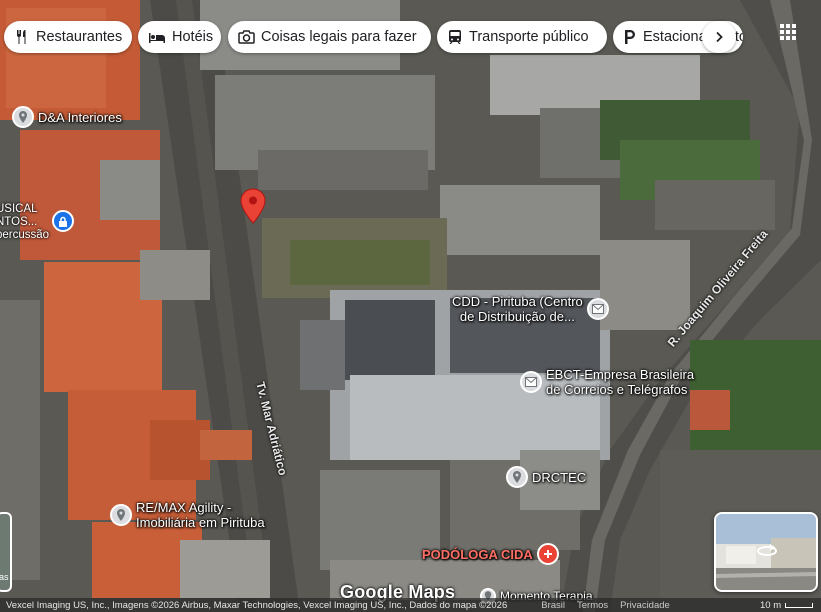 This screenshot has height=612, width=821. What do you see at coordinates (200, 515) in the screenshot?
I see `place-label: RE/MAX Agility - Imobiliária em Pirituba` at bounding box center [200, 515].